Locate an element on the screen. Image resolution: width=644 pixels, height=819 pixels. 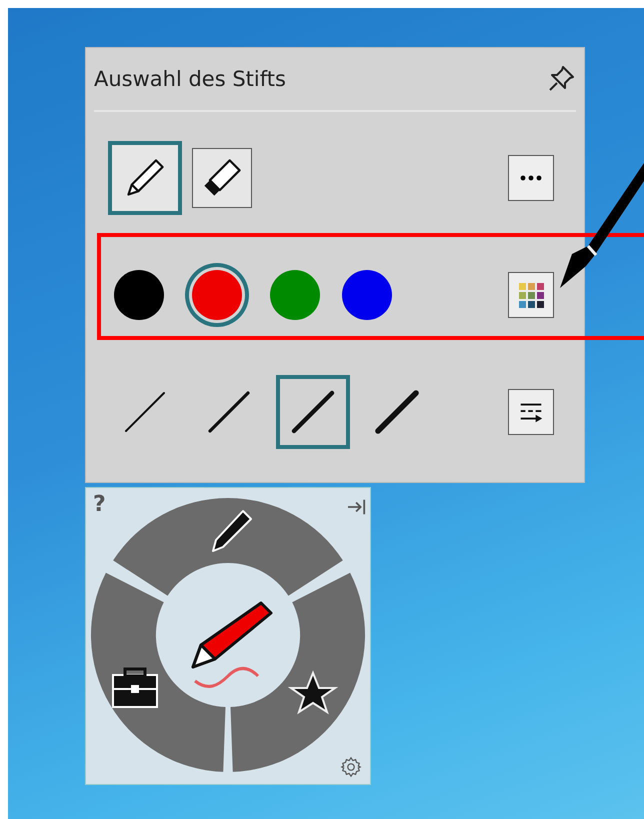
help-button: ? is located at coordinates (99, 504).